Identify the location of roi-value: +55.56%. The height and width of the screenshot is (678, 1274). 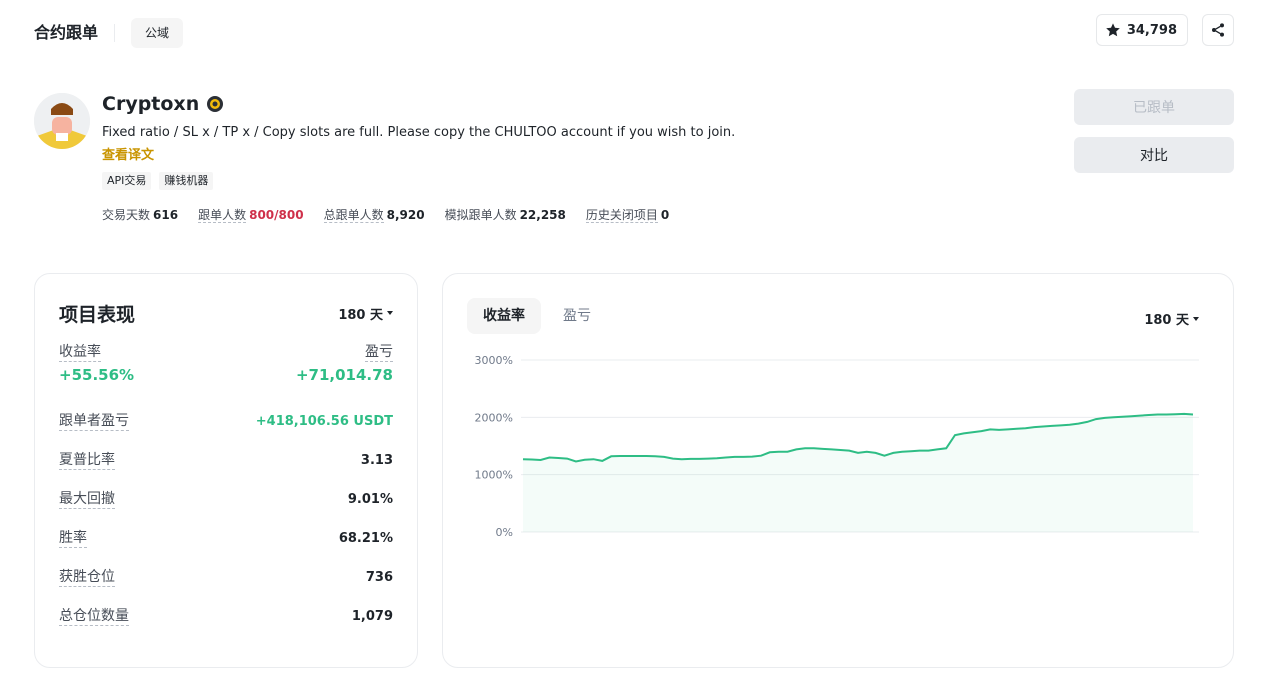
(97, 375).